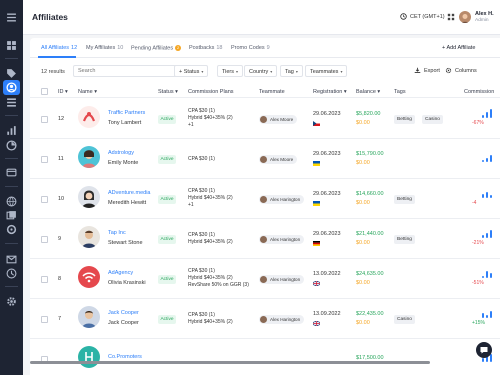  Describe the element at coordinates (265, 357) in the screenshot. I see `table-row: Co.Promoters $17,500.00` at that location.